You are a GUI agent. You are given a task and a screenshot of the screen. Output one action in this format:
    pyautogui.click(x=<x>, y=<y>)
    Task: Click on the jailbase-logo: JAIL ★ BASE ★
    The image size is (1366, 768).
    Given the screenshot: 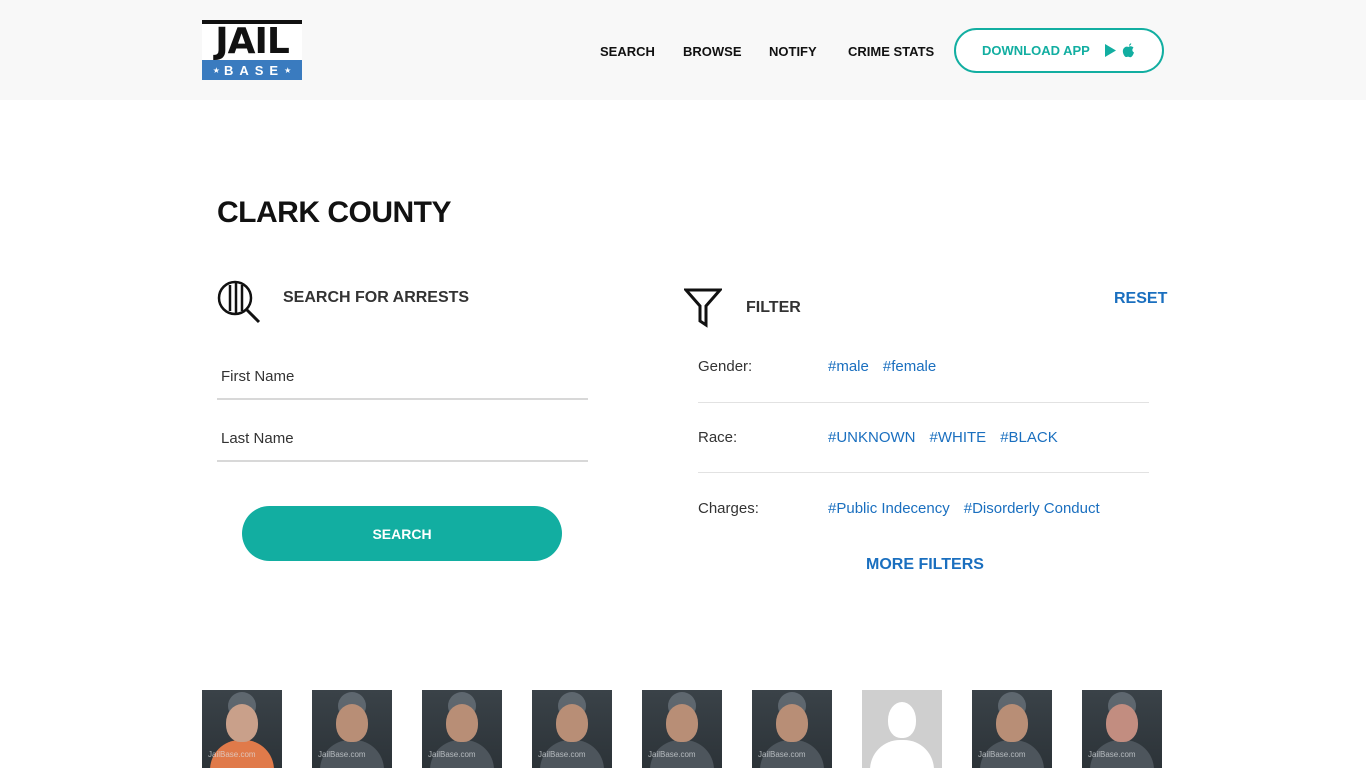 What is the action you would take?
    pyautogui.click(x=252, y=50)
    